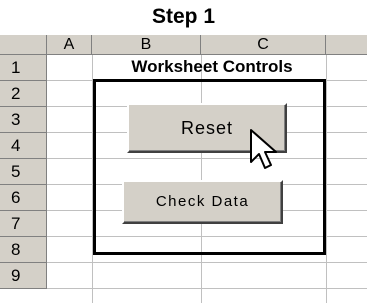 The image size is (367, 303). What do you see at coordinates (23, 276) in the screenshot?
I see `row-header-9: 9` at bounding box center [23, 276].